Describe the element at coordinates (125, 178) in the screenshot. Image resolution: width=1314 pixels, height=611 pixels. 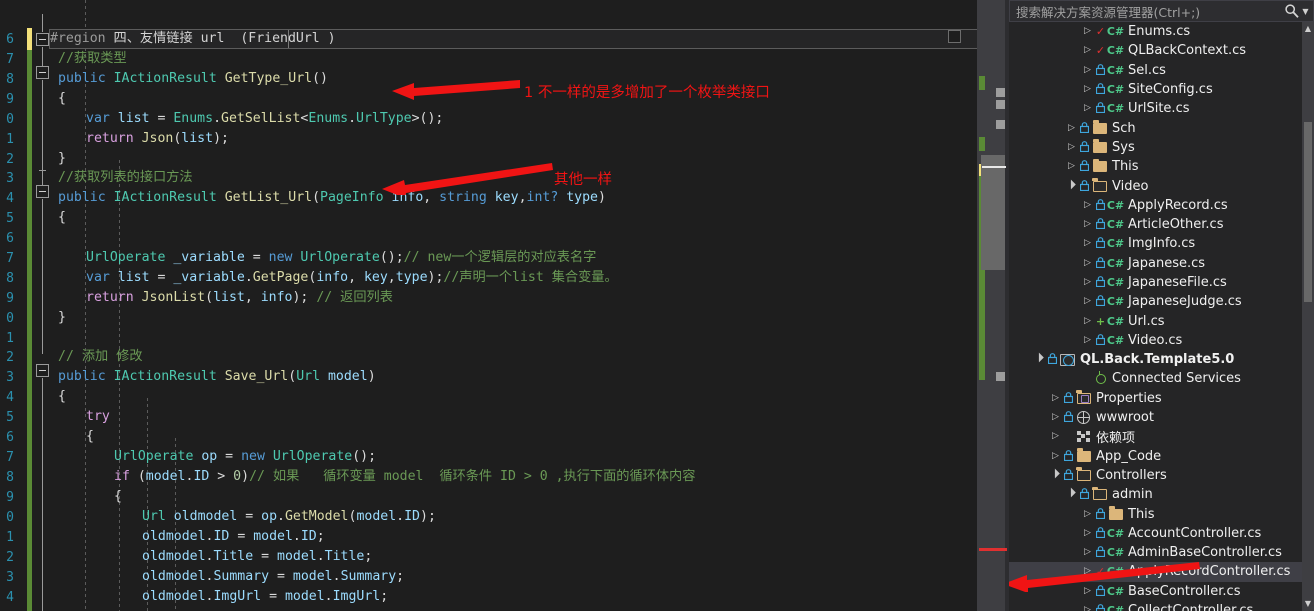
I see `code-line: //获取列表的接口方法` at that location.